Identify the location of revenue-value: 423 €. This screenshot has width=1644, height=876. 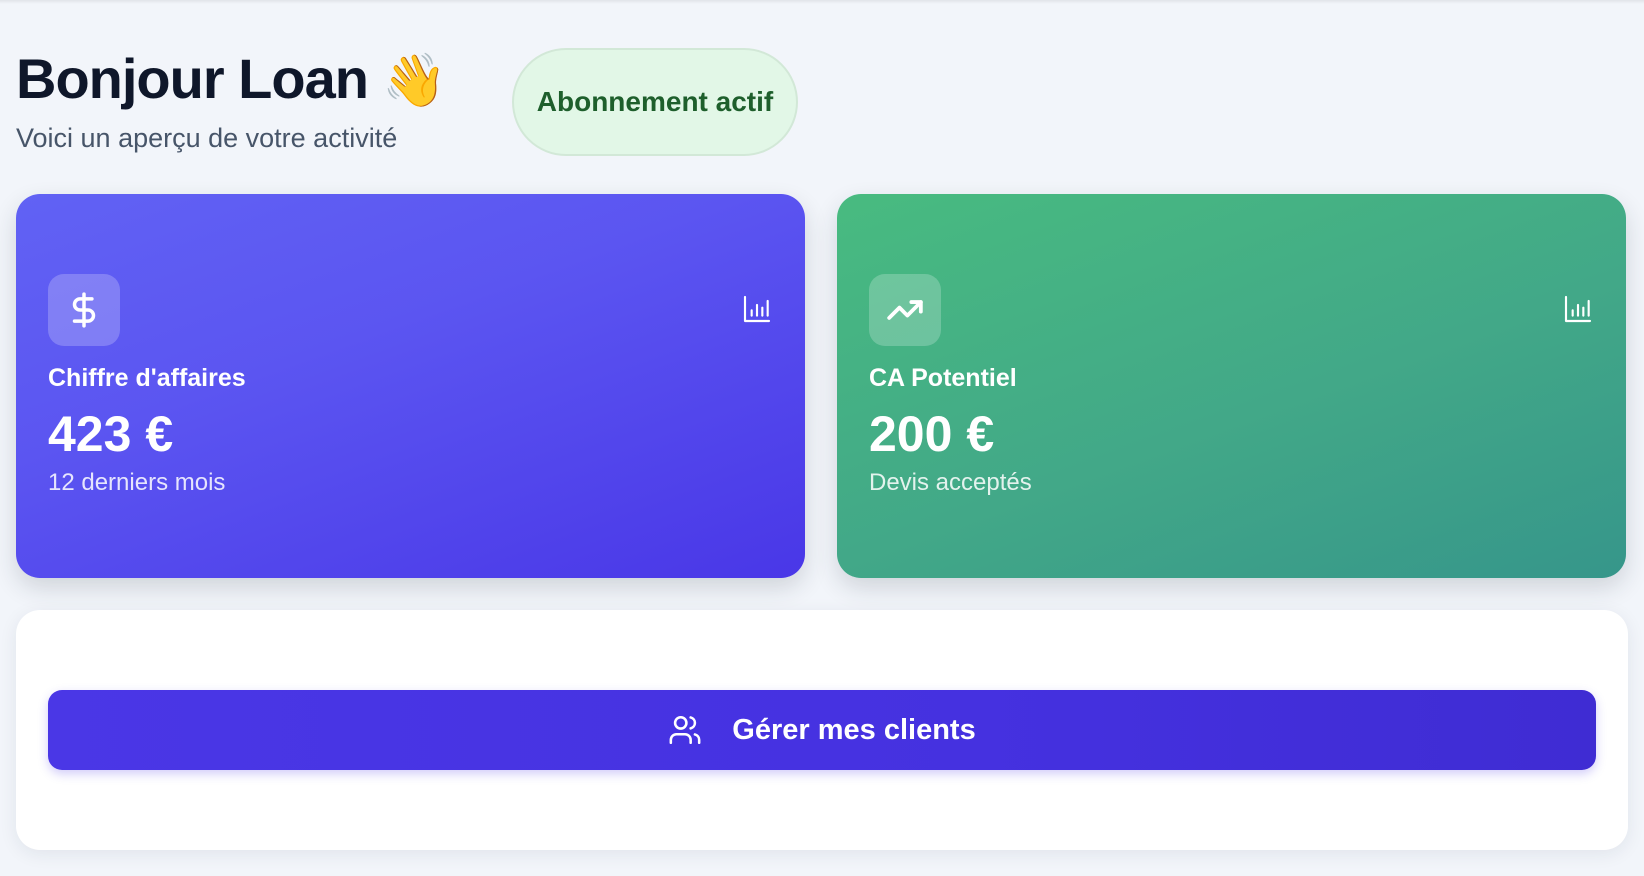
(111, 434).